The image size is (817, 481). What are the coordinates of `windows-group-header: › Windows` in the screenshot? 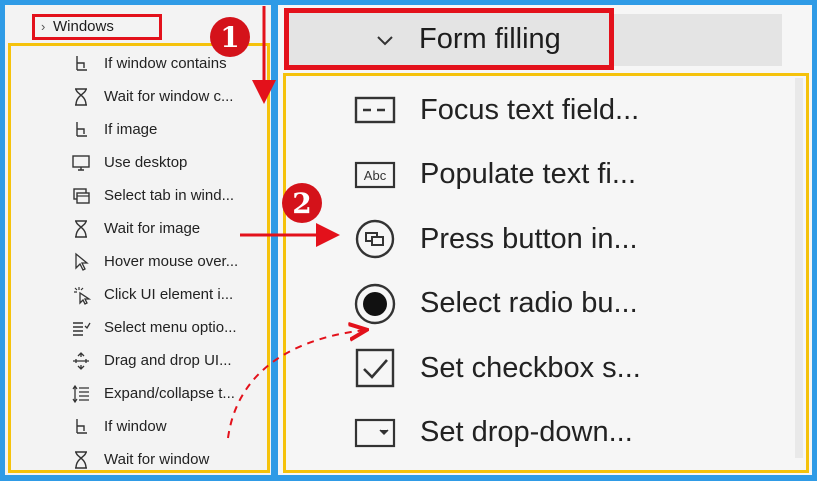 It's located at (97, 27).